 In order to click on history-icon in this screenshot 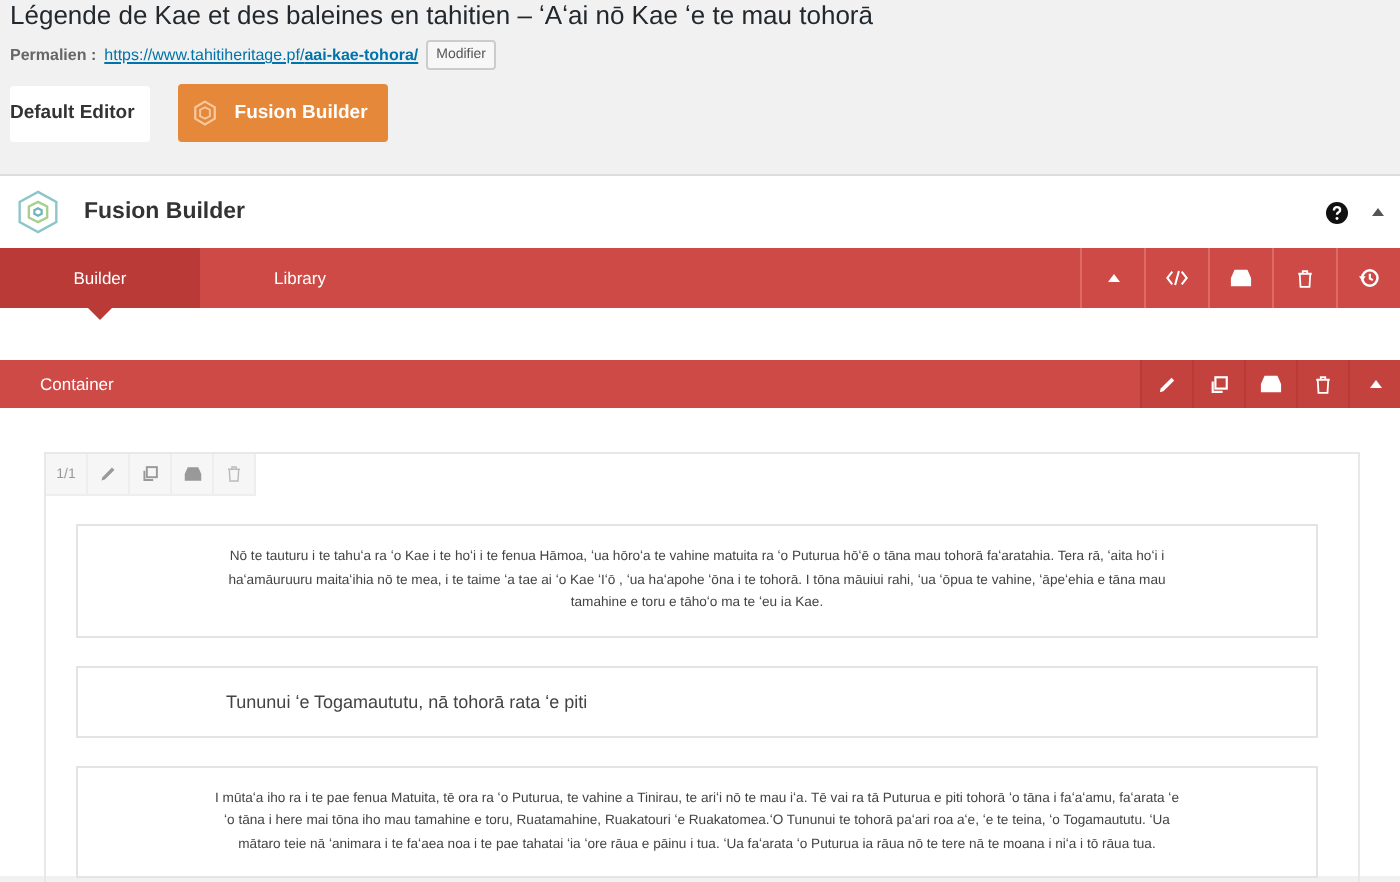, I will do `click(1369, 278)`.